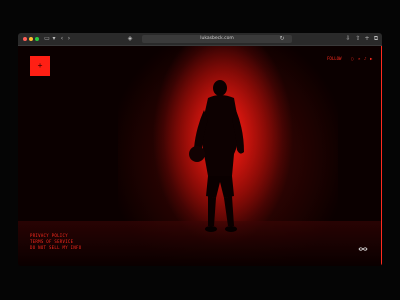 The height and width of the screenshot is (300, 400). What do you see at coordinates (367, 39) in the screenshot?
I see `new-tab-icon: +` at bounding box center [367, 39].